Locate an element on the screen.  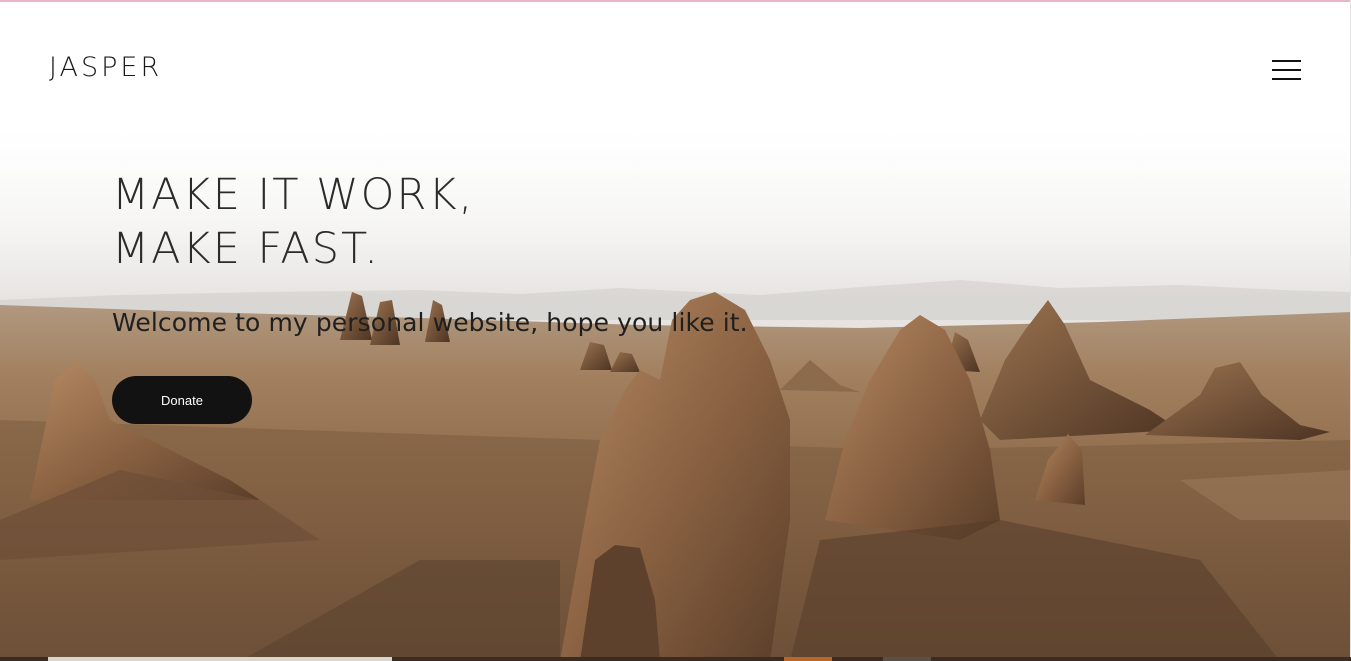
hero-headline-line-2: MAKE FAST. is located at coordinates (246, 249).